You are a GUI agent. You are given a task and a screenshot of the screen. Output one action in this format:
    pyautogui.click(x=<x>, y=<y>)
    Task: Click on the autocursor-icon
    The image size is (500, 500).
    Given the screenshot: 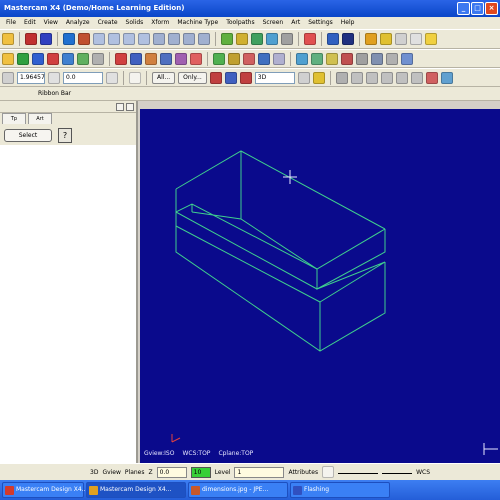 What is the action you would take?
    pyautogui.click(x=8, y=77)
    